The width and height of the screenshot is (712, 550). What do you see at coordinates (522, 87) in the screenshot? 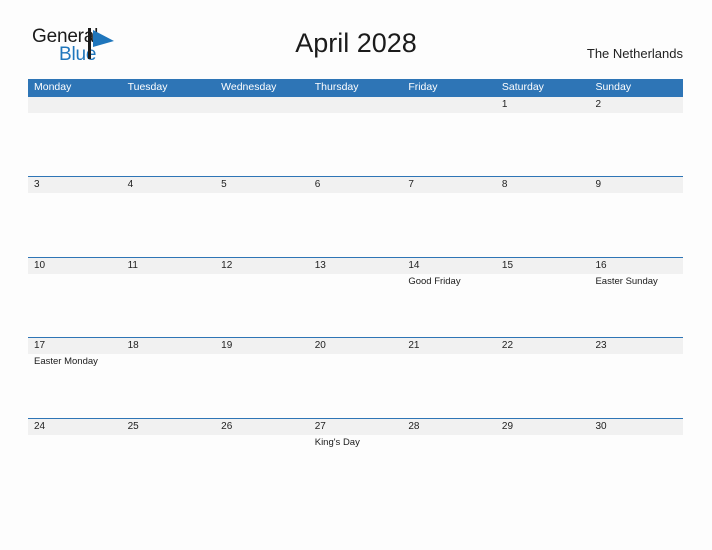
I see `weekday-header-saturday: Saturday` at bounding box center [522, 87].